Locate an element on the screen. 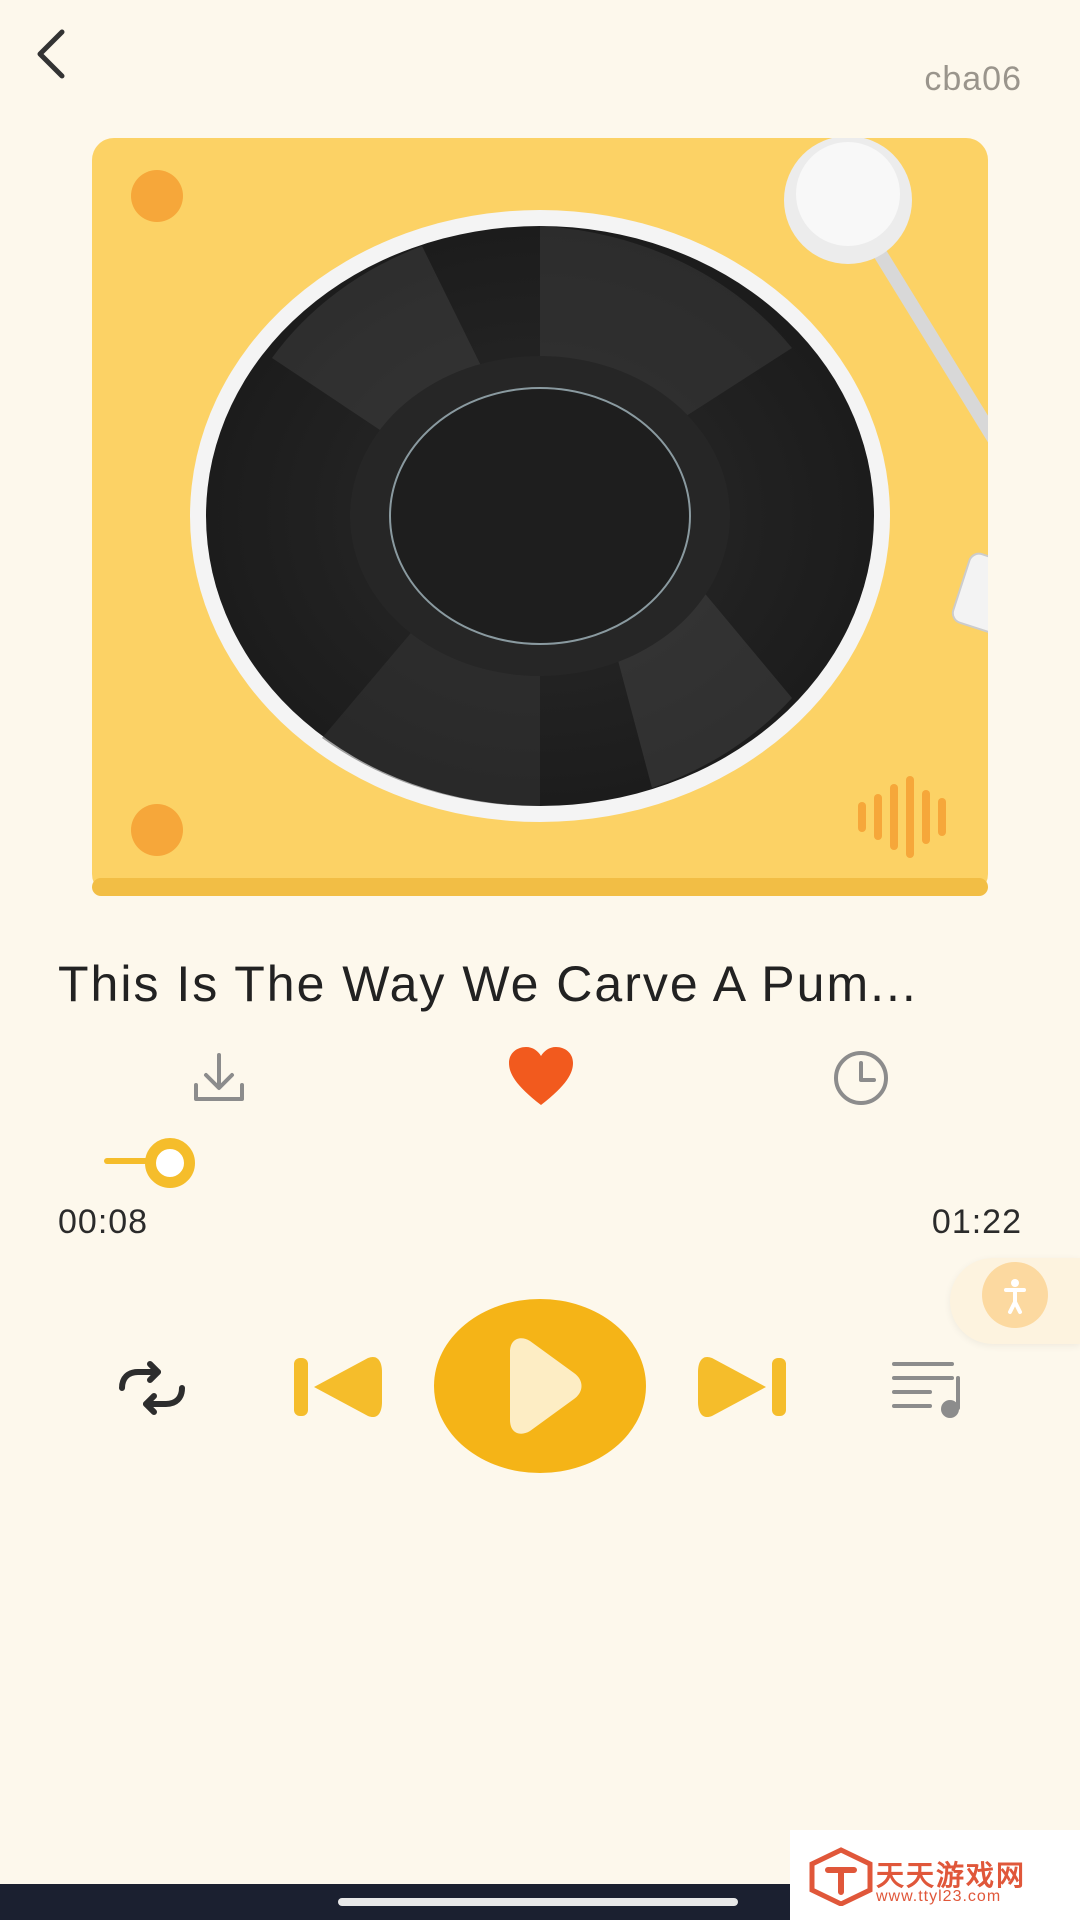 The height and width of the screenshot is (1920, 1080). next-icon is located at coordinates (742, 1387).